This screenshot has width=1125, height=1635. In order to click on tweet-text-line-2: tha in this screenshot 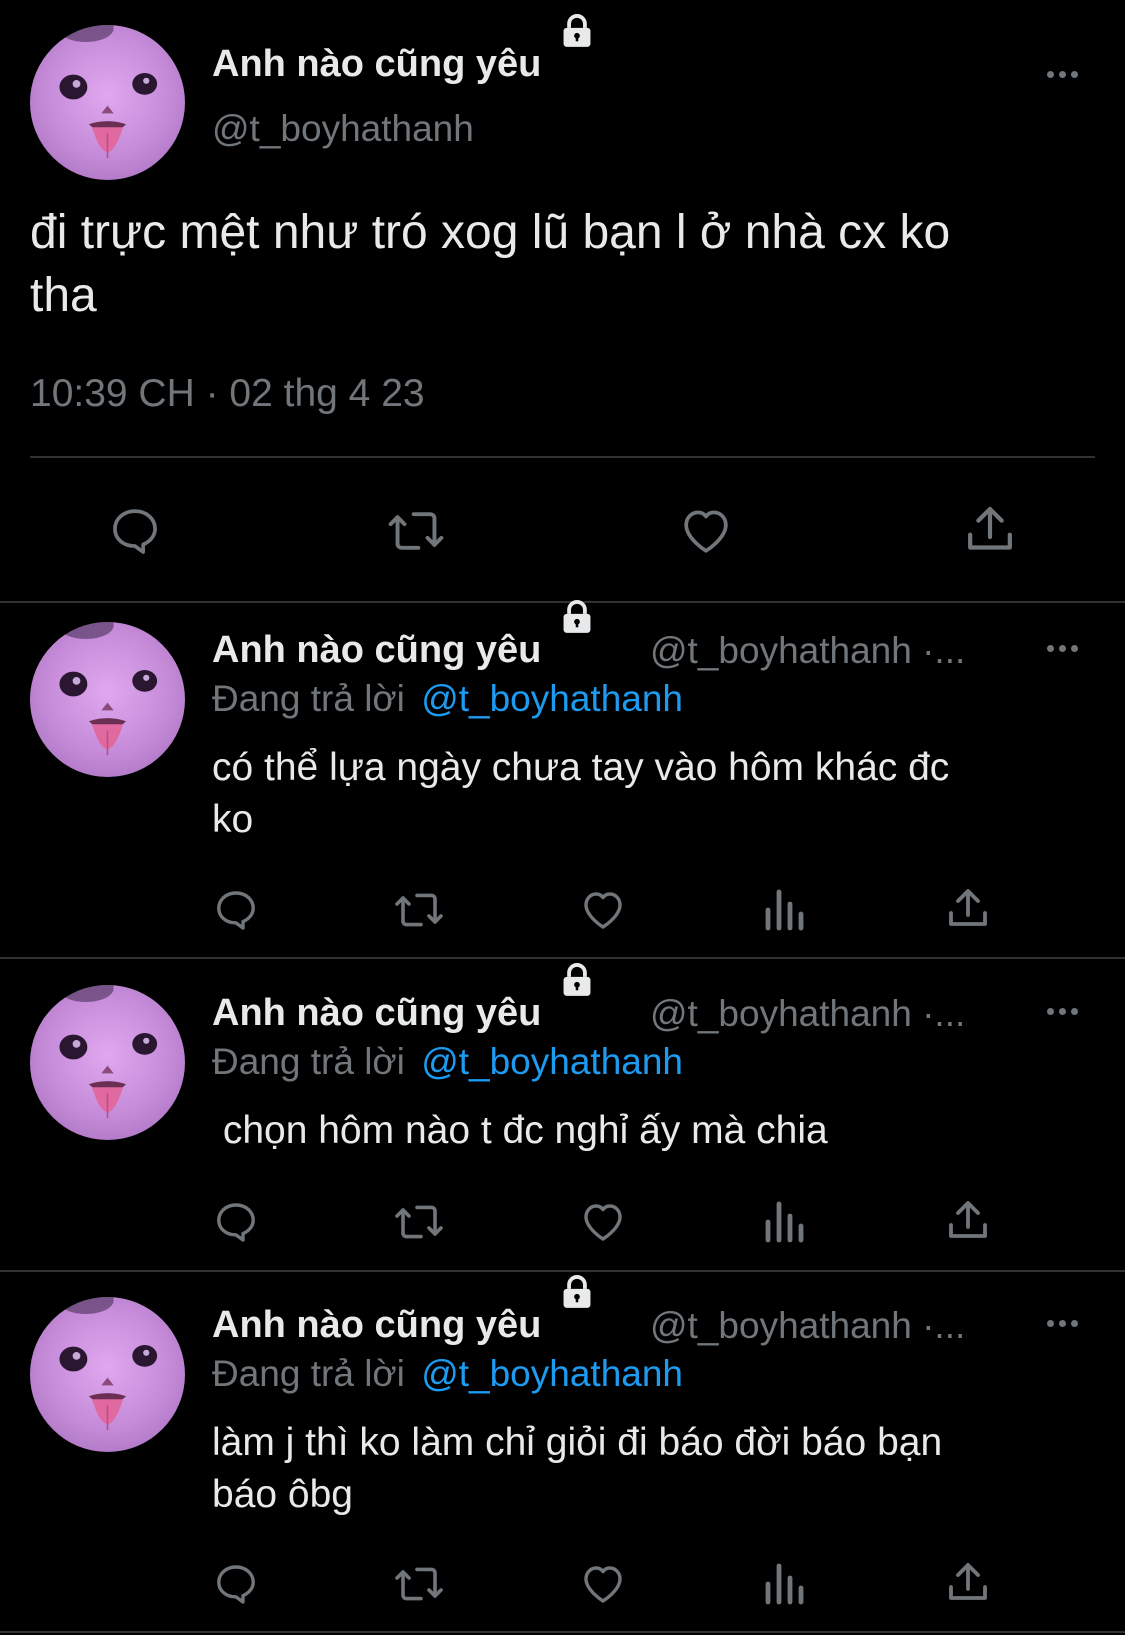, I will do `click(63, 295)`.